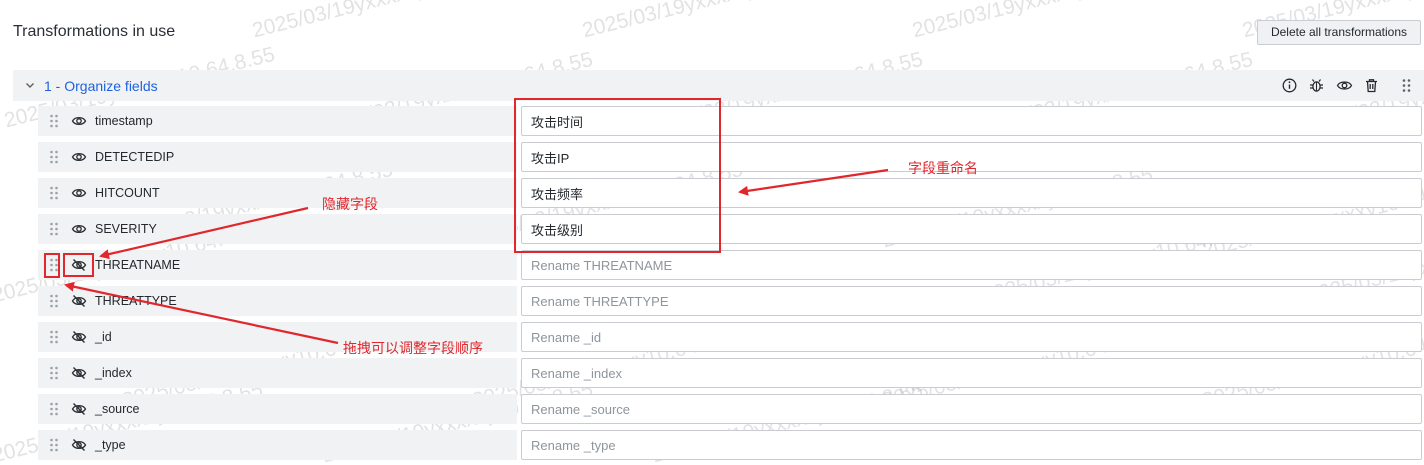 The image size is (1424, 465). Describe the element at coordinates (277, 373) in the screenshot. I see `field-cell: _index` at that location.